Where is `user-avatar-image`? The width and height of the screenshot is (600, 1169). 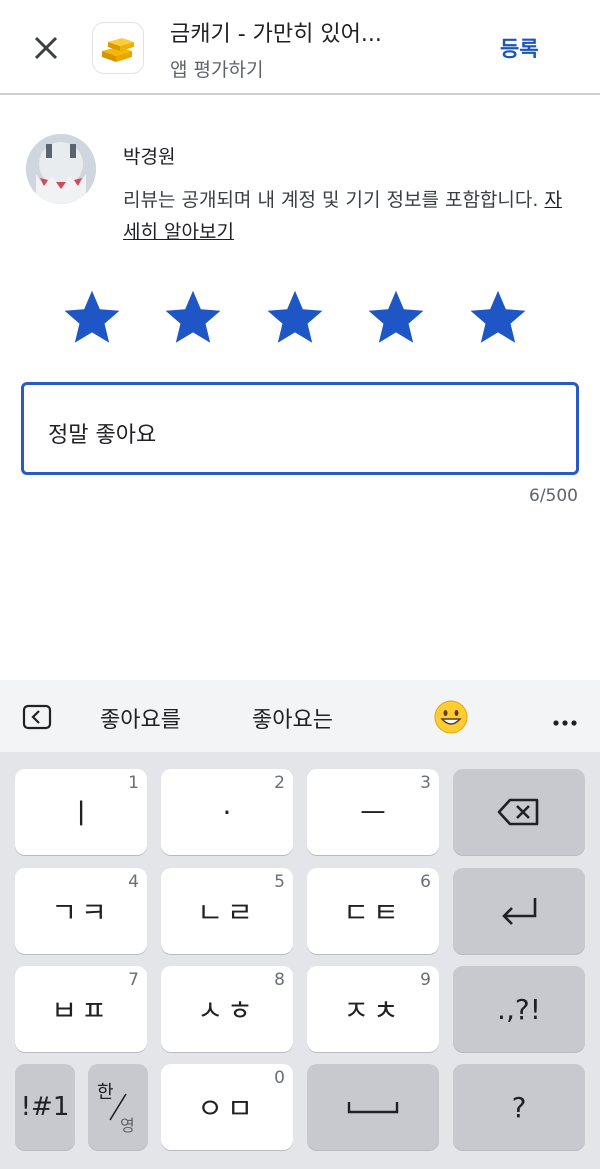 user-avatar-image is located at coordinates (61, 169).